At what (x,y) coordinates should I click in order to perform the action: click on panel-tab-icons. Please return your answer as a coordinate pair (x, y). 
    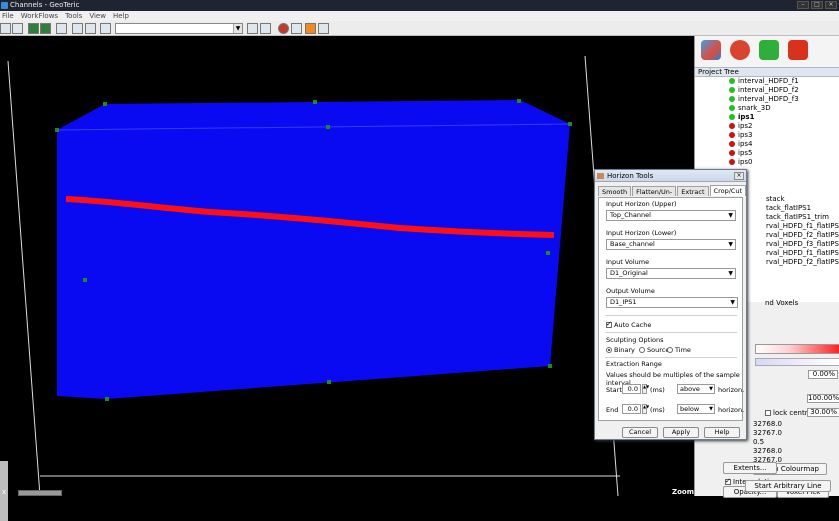
    Looking at the image, I should click on (767, 51).